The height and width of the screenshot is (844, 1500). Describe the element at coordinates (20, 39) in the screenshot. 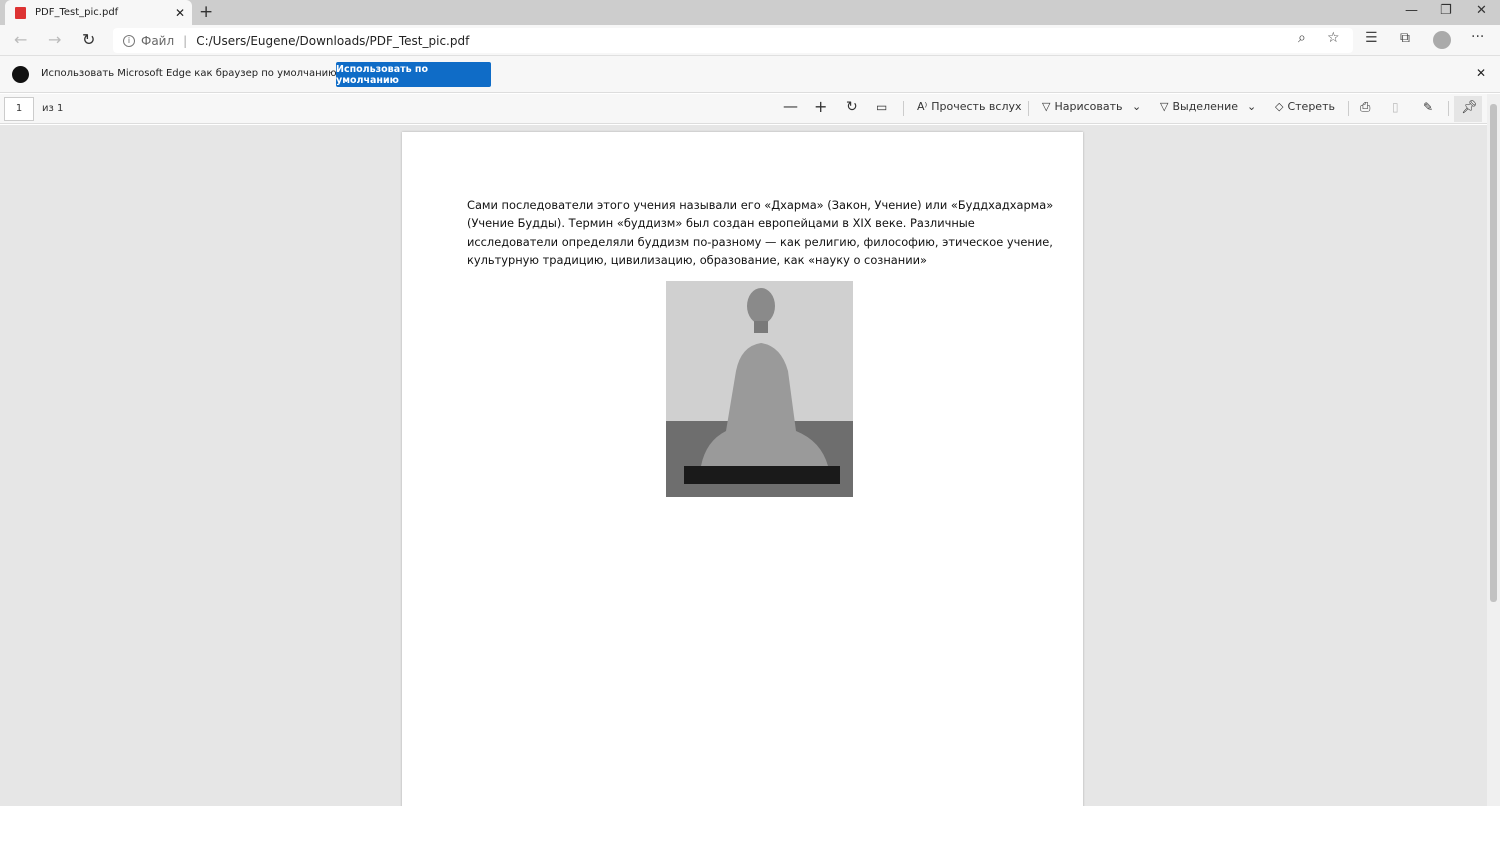

I see `back-icon: ←` at that location.